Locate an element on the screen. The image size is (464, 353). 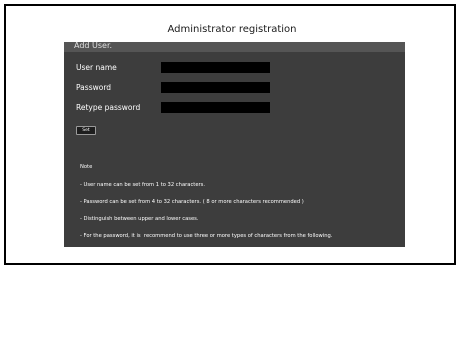
user-name-input is located at coordinates (215, 67).